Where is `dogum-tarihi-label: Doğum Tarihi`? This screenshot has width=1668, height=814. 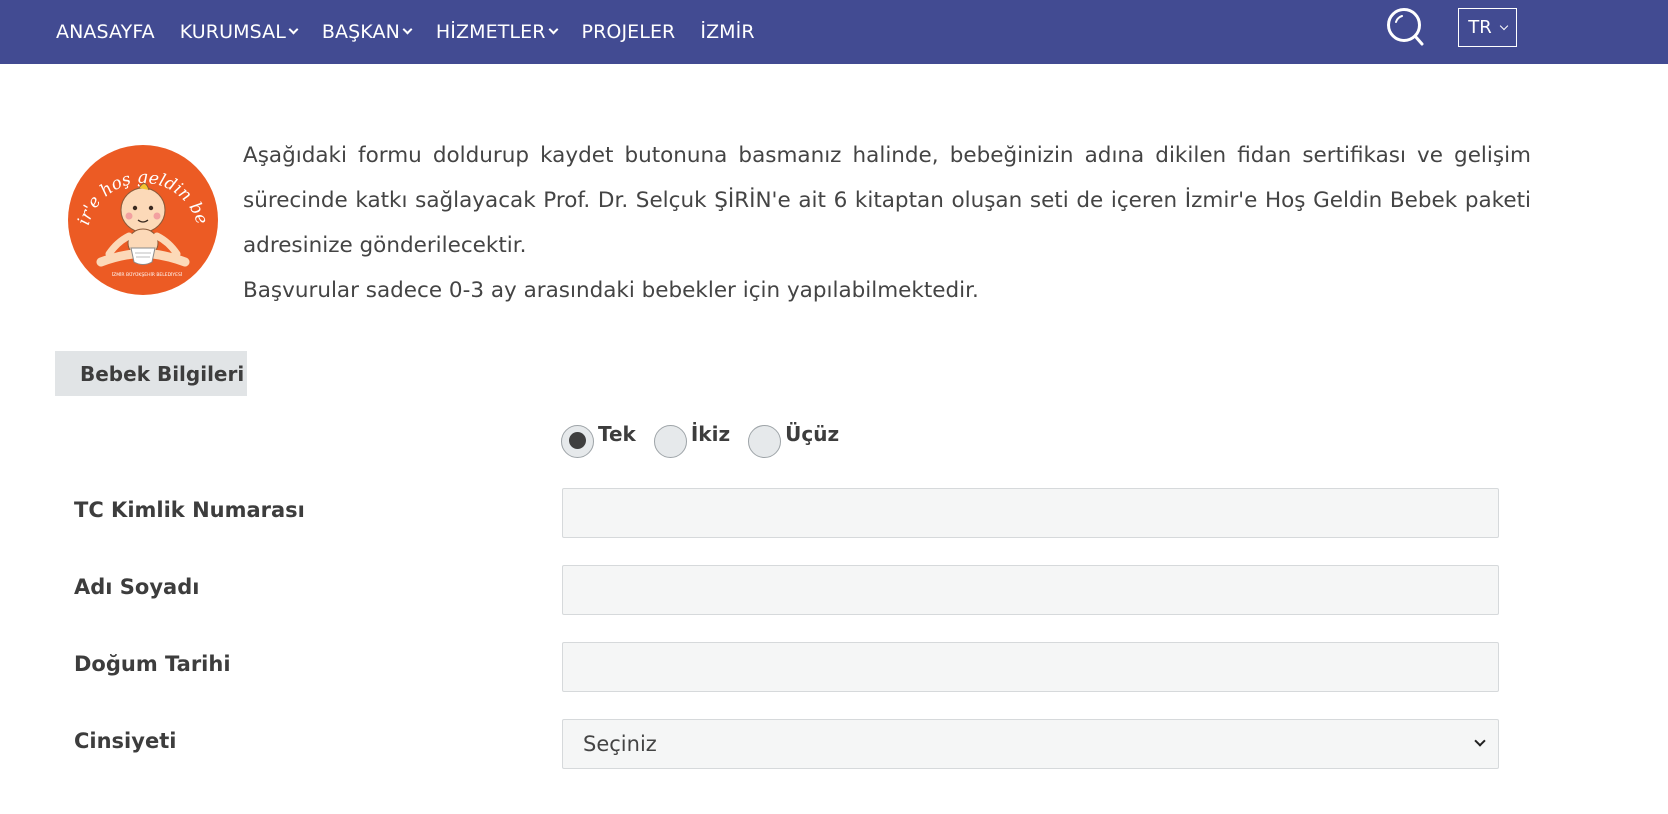
dogum-tarihi-label: Doğum Tarihi is located at coordinates (152, 664).